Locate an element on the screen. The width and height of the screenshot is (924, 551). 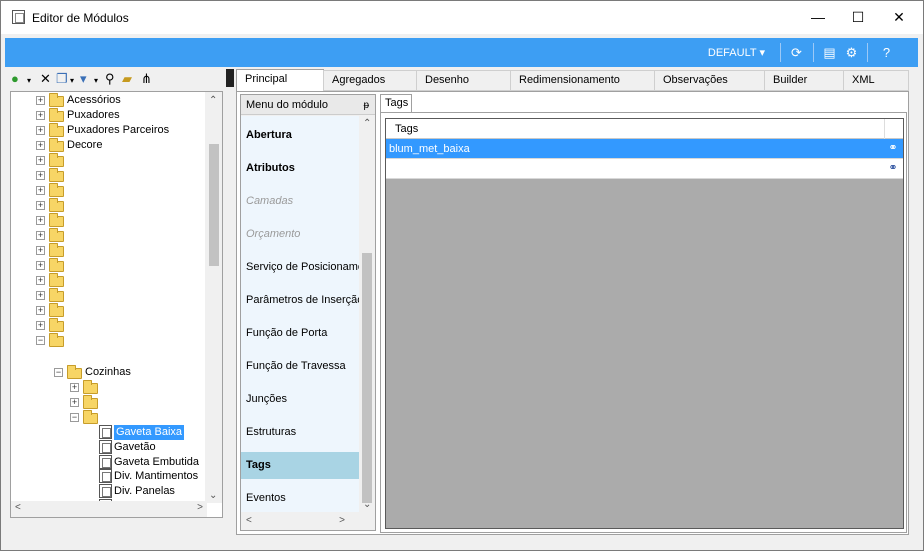
tab-observacoes: Observações is located at coordinates (709, 80).